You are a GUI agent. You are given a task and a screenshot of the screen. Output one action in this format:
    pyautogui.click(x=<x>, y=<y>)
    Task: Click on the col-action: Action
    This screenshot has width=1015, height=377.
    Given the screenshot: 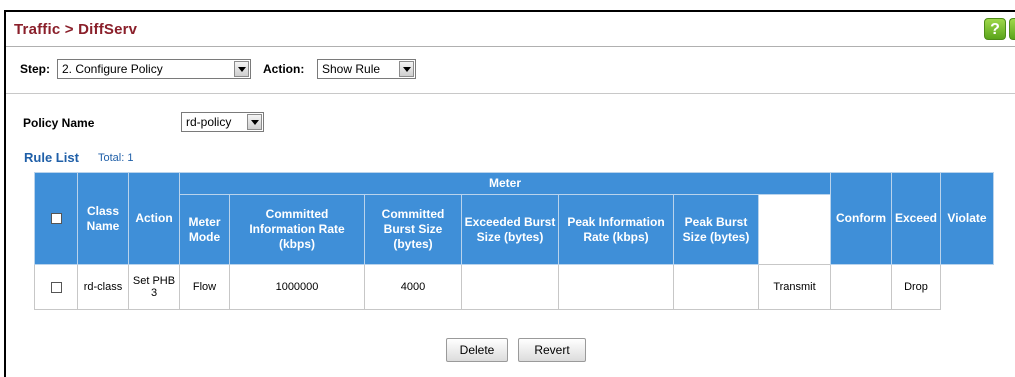 What is the action you would take?
    pyautogui.click(x=154, y=218)
    